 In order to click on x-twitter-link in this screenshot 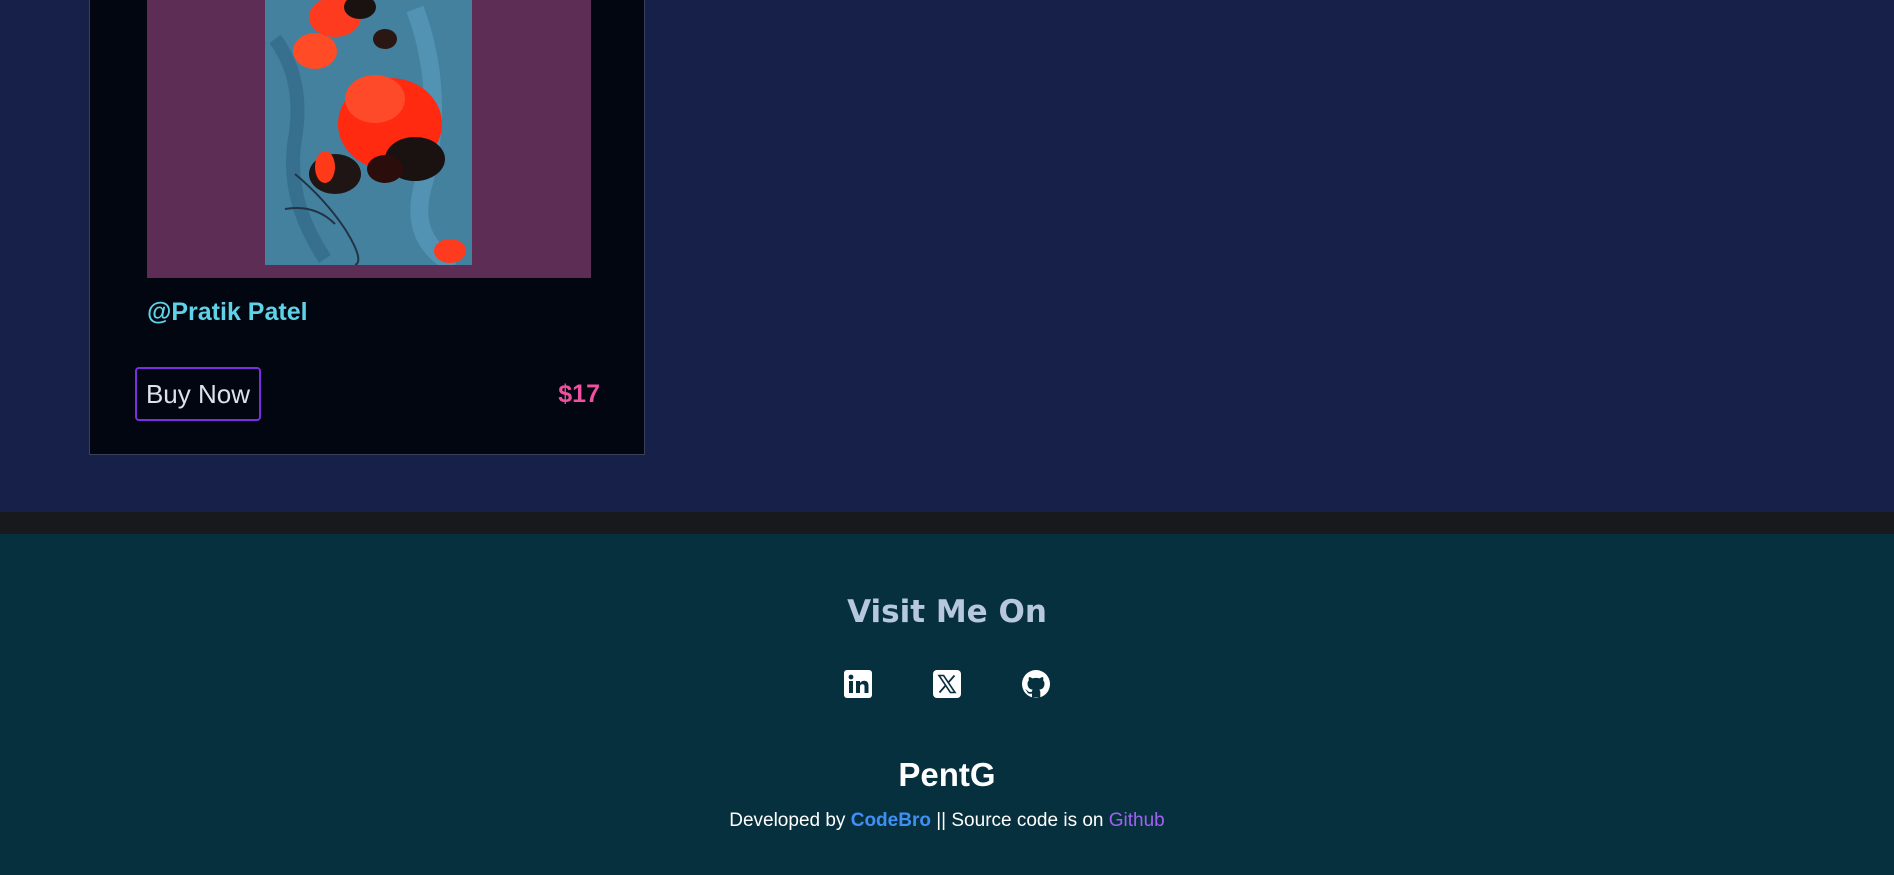, I will do `click(947, 684)`.